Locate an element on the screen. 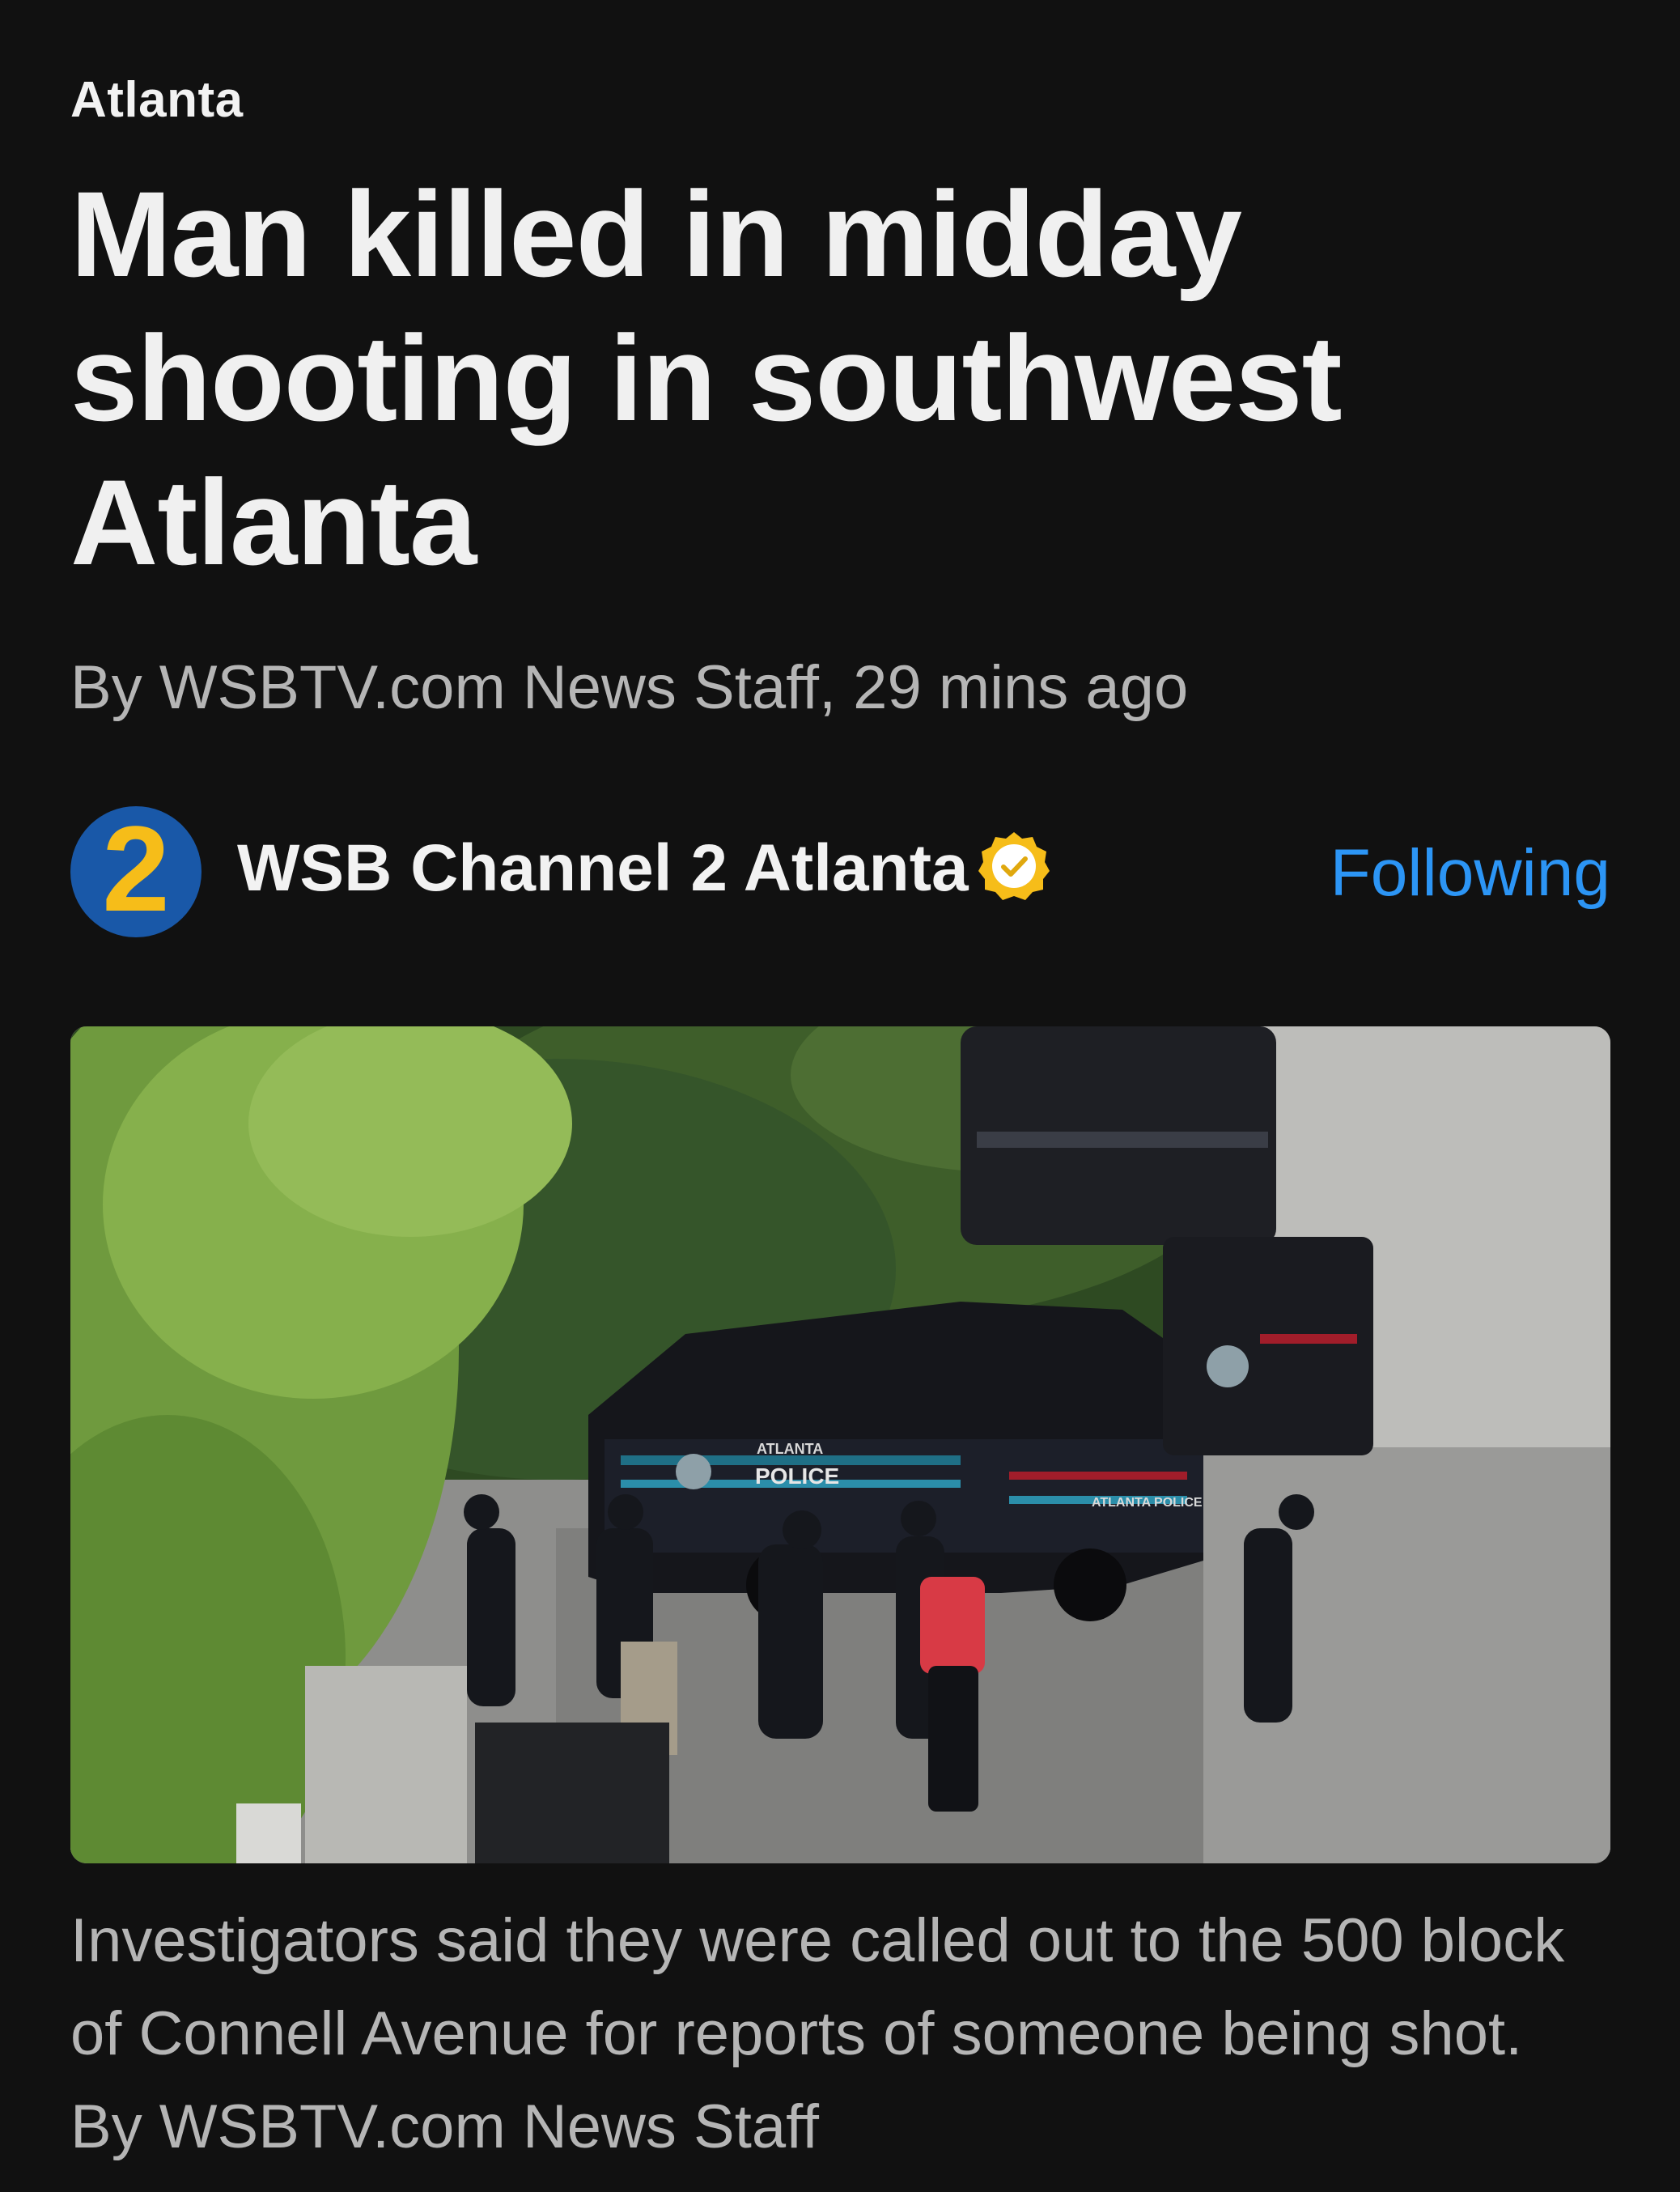  verified-badge-icon is located at coordinates (1014, 866).